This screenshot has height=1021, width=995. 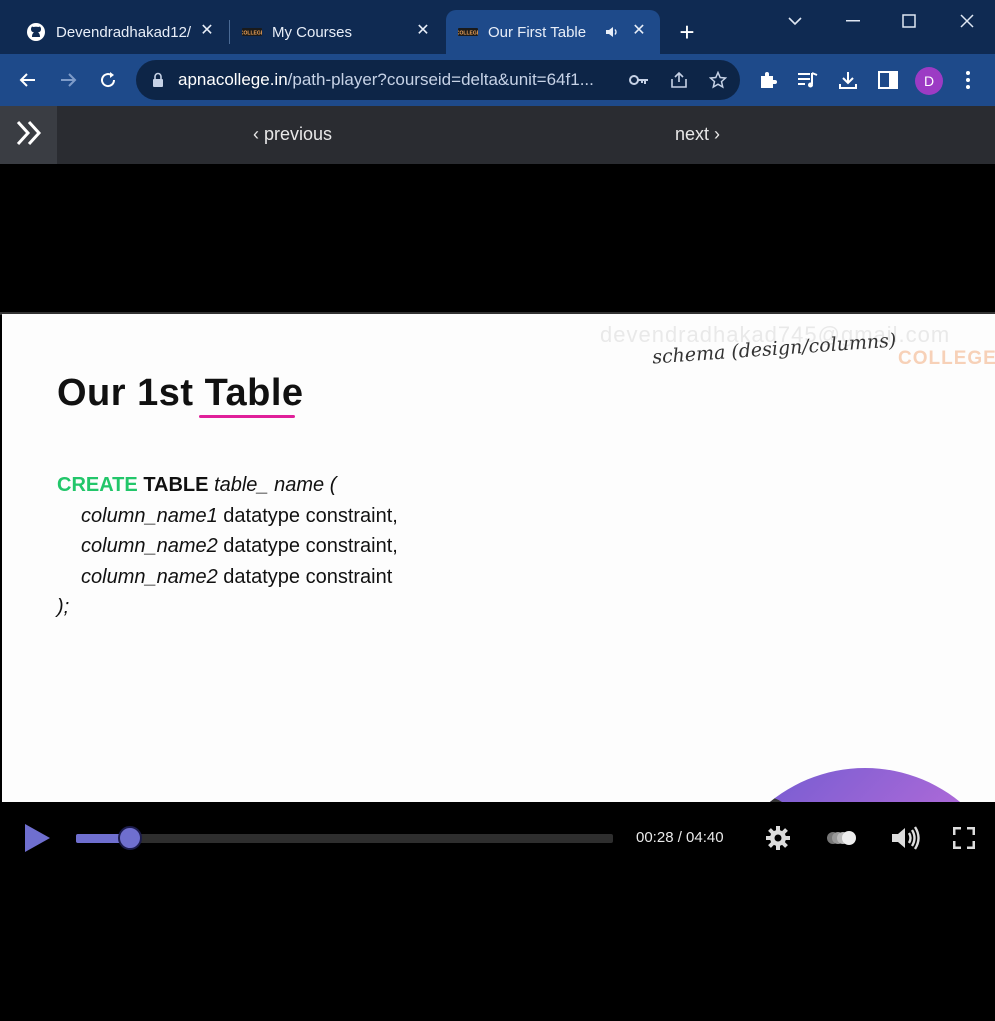 I want to click on kebab-menu-icon, so click(x=968, y=80).